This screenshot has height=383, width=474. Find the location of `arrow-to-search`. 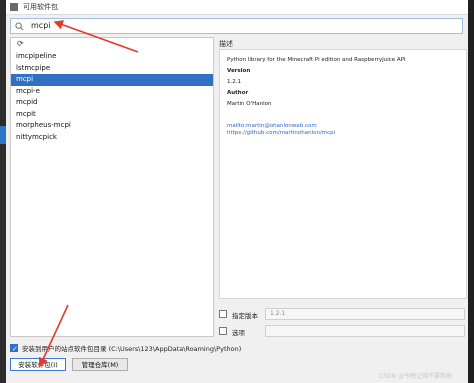

arrow-to-search is located at coordinates (96, 36).